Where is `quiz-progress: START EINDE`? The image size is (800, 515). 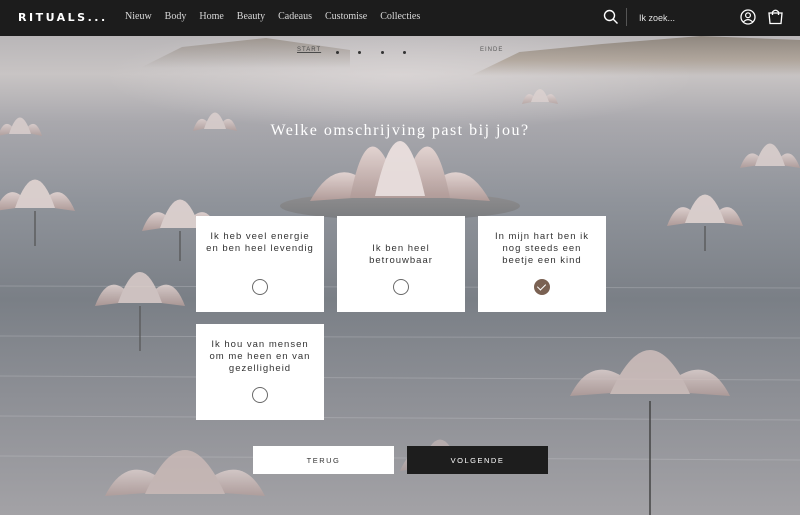 quiz-progress: START EINDE is located at coordinates (400, 53).